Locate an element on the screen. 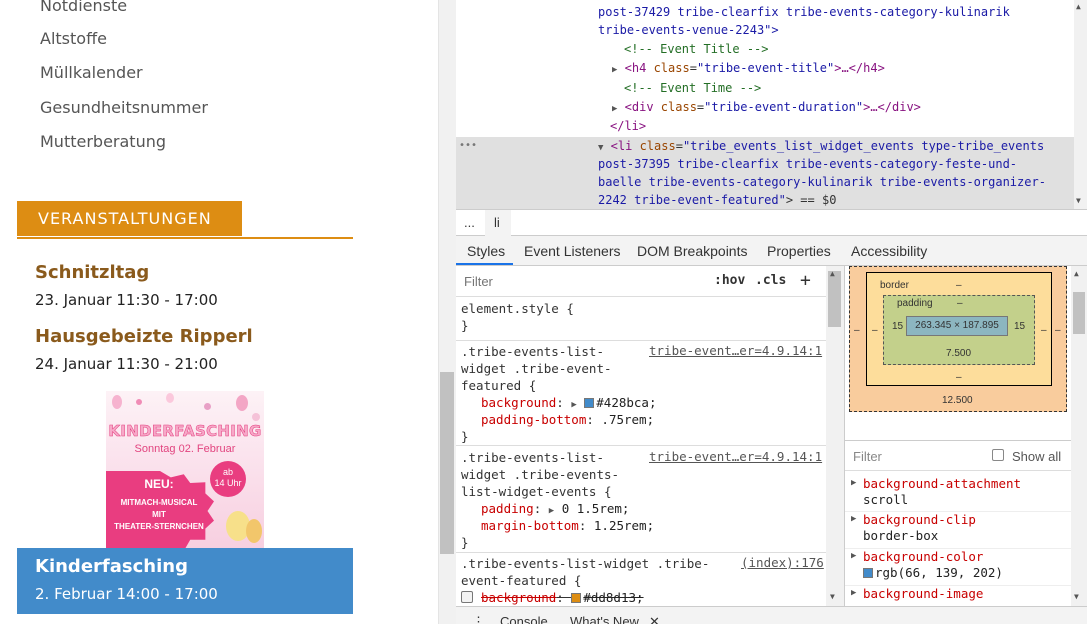 The width and height of the screenshot is (1087, 624). css-declaration: padding: ▶ 0 1.5rem; is located at coordinates (555, 508).